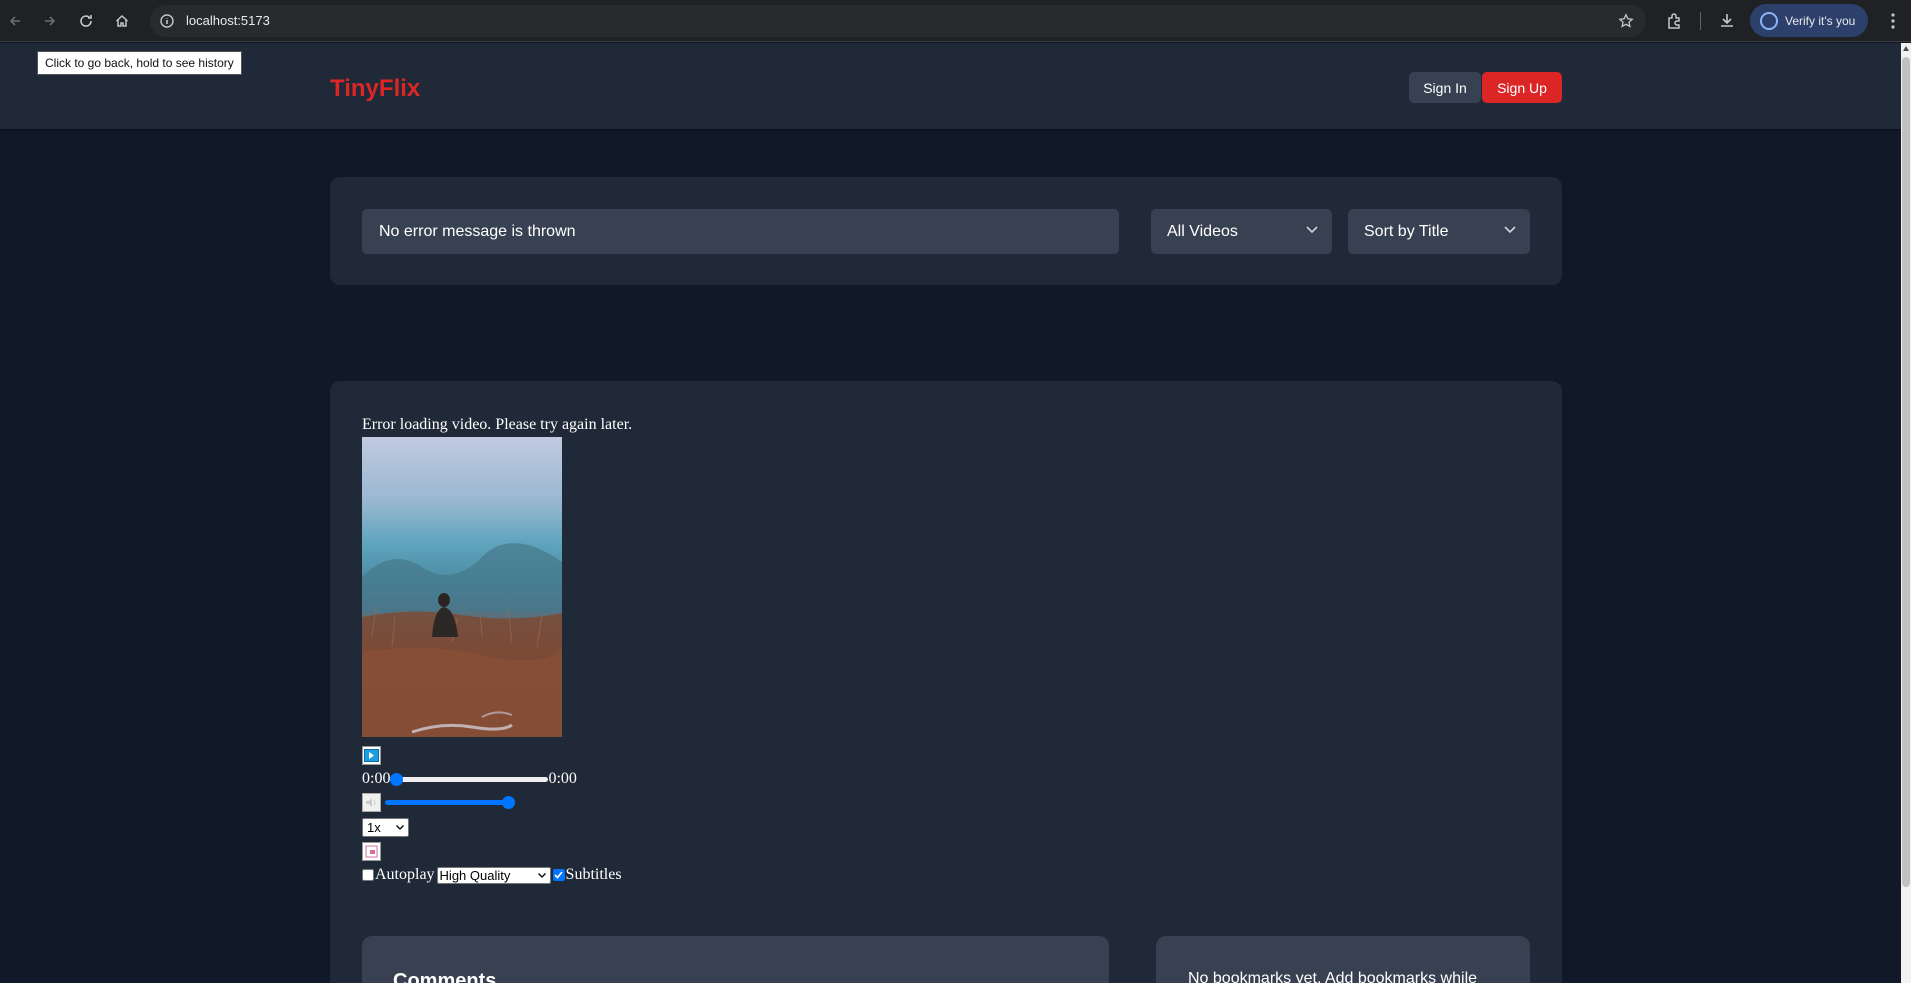 Image resolution: width=1911 pixels, height=983 pixels. I want to click on autoplay-checkbox, so click(368, 875).